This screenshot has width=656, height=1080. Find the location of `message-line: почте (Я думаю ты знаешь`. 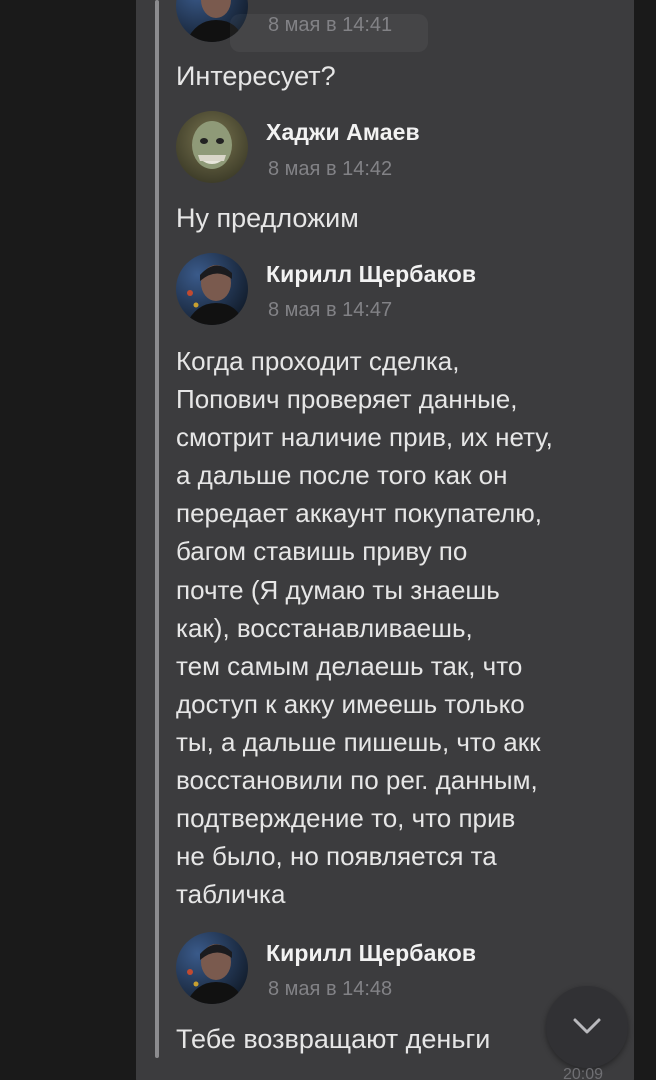

message-line: почте (Я думаю ты знаешь is located at coordinates (338, 589).